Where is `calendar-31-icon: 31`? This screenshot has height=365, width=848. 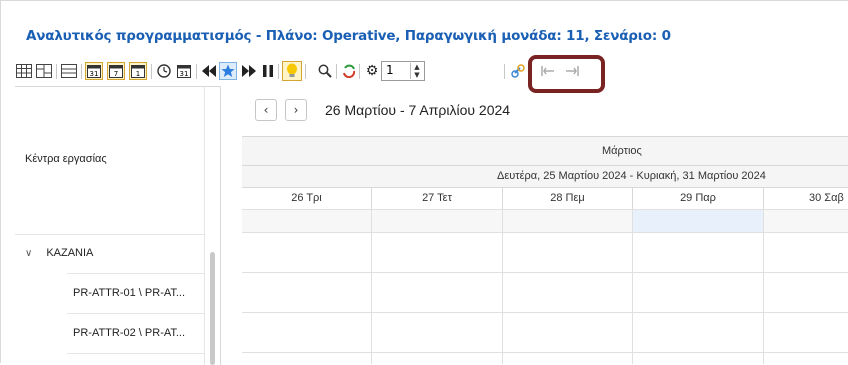
calendar-31-icon: 31 is located at coordinates (94, 71).